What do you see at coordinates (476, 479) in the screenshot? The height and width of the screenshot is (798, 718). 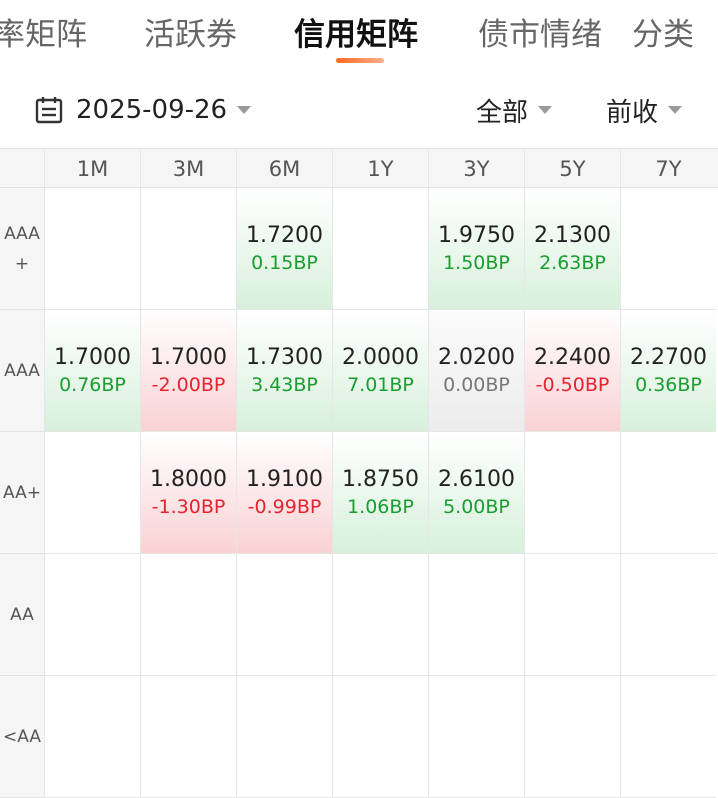 I see `yield-value: 2.6100` at bounding box center [476, 479].